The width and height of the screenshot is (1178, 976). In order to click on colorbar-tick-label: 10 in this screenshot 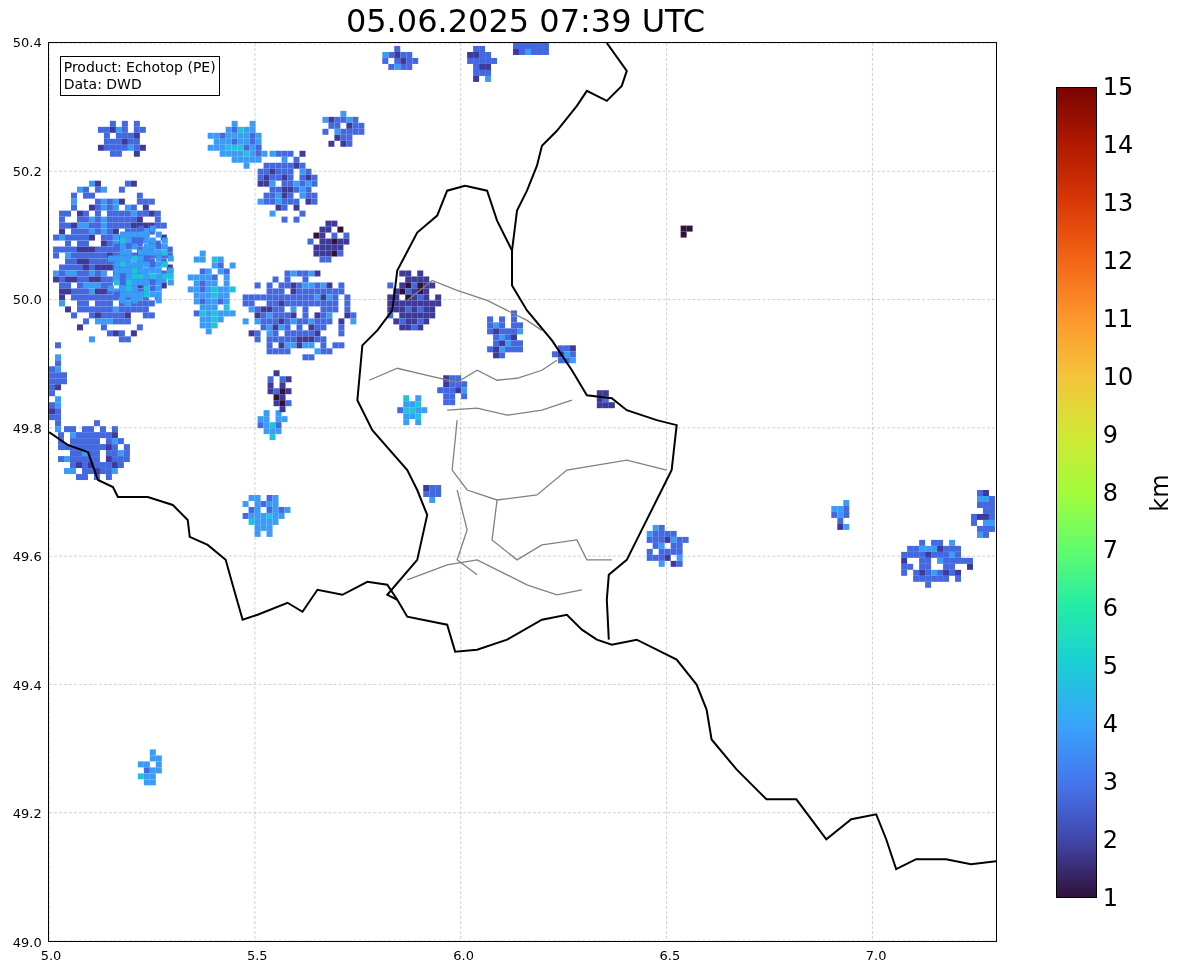, I will do `click(1118, 376)`.